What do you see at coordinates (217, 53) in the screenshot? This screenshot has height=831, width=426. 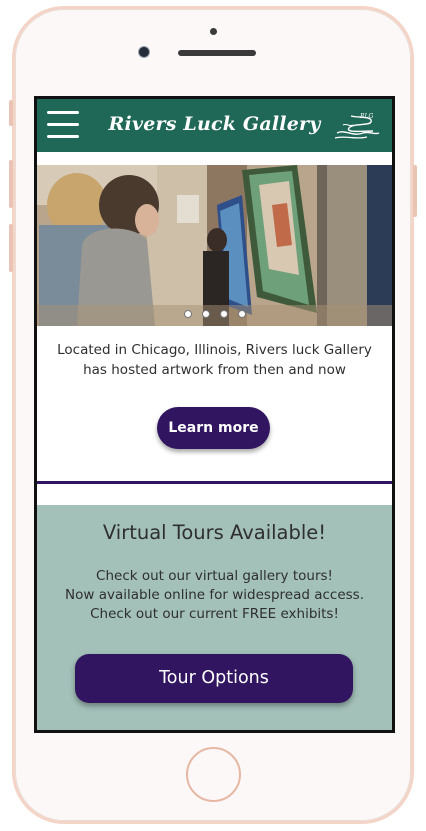 I see `earpiece-speaker` at bounding box center [217, 53].